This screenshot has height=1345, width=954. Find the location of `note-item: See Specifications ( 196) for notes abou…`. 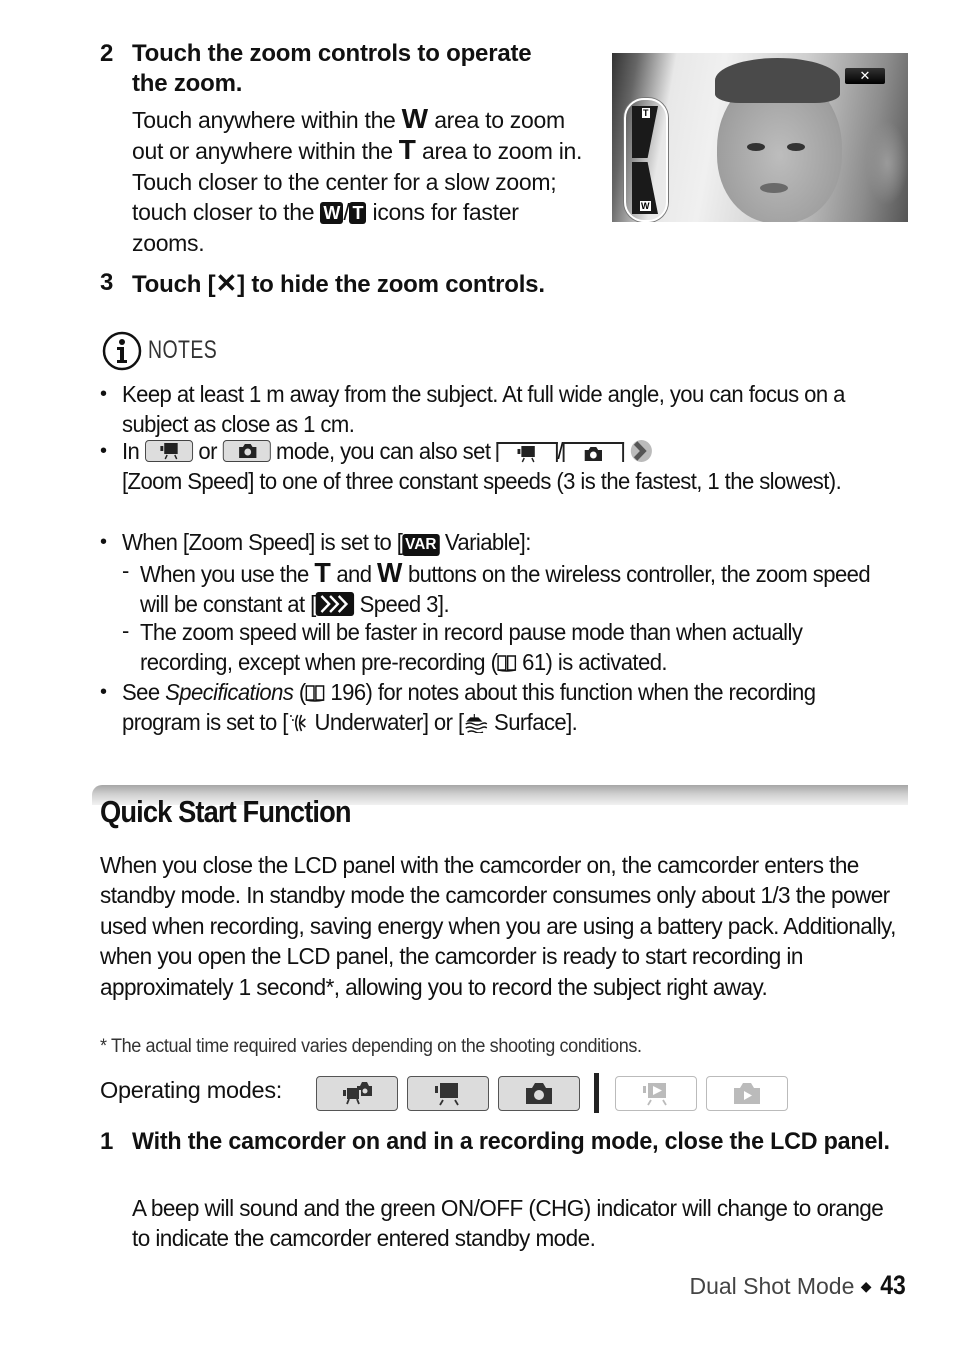

note-item: See Specifications ( 196) for notes abou… is located at coordinates (469, 707).